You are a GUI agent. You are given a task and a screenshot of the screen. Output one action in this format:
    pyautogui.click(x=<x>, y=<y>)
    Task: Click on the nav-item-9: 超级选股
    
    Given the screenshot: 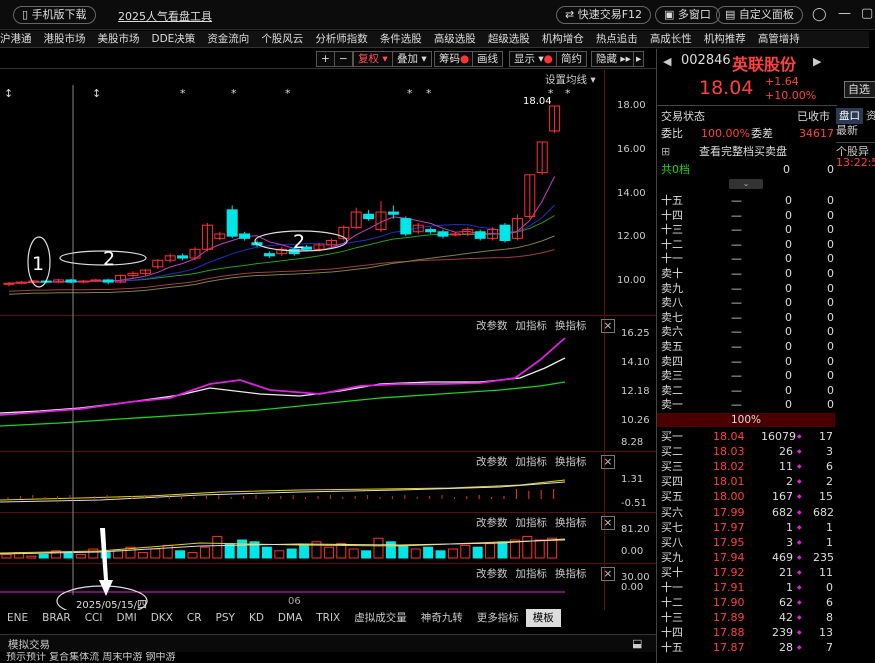 What is the action you would take?
    pyautogui.click(x=509, y=39)
    